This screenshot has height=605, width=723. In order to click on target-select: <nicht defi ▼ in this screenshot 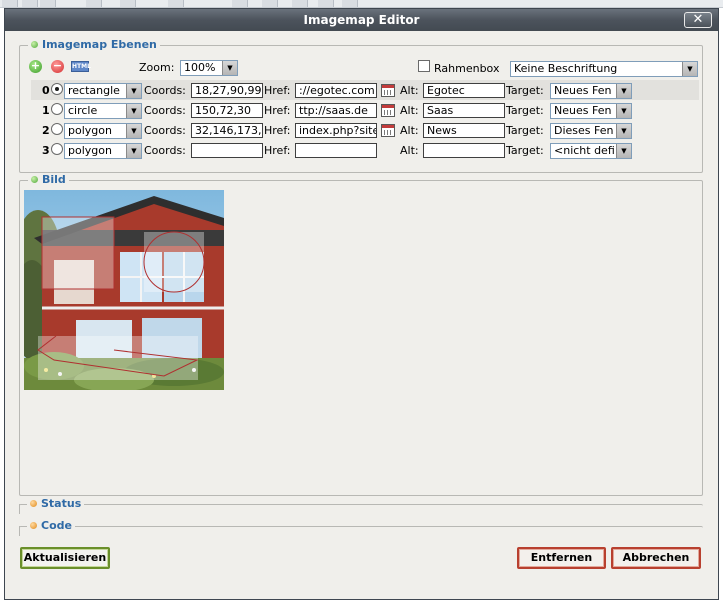, I will do `click(591, 151)`.